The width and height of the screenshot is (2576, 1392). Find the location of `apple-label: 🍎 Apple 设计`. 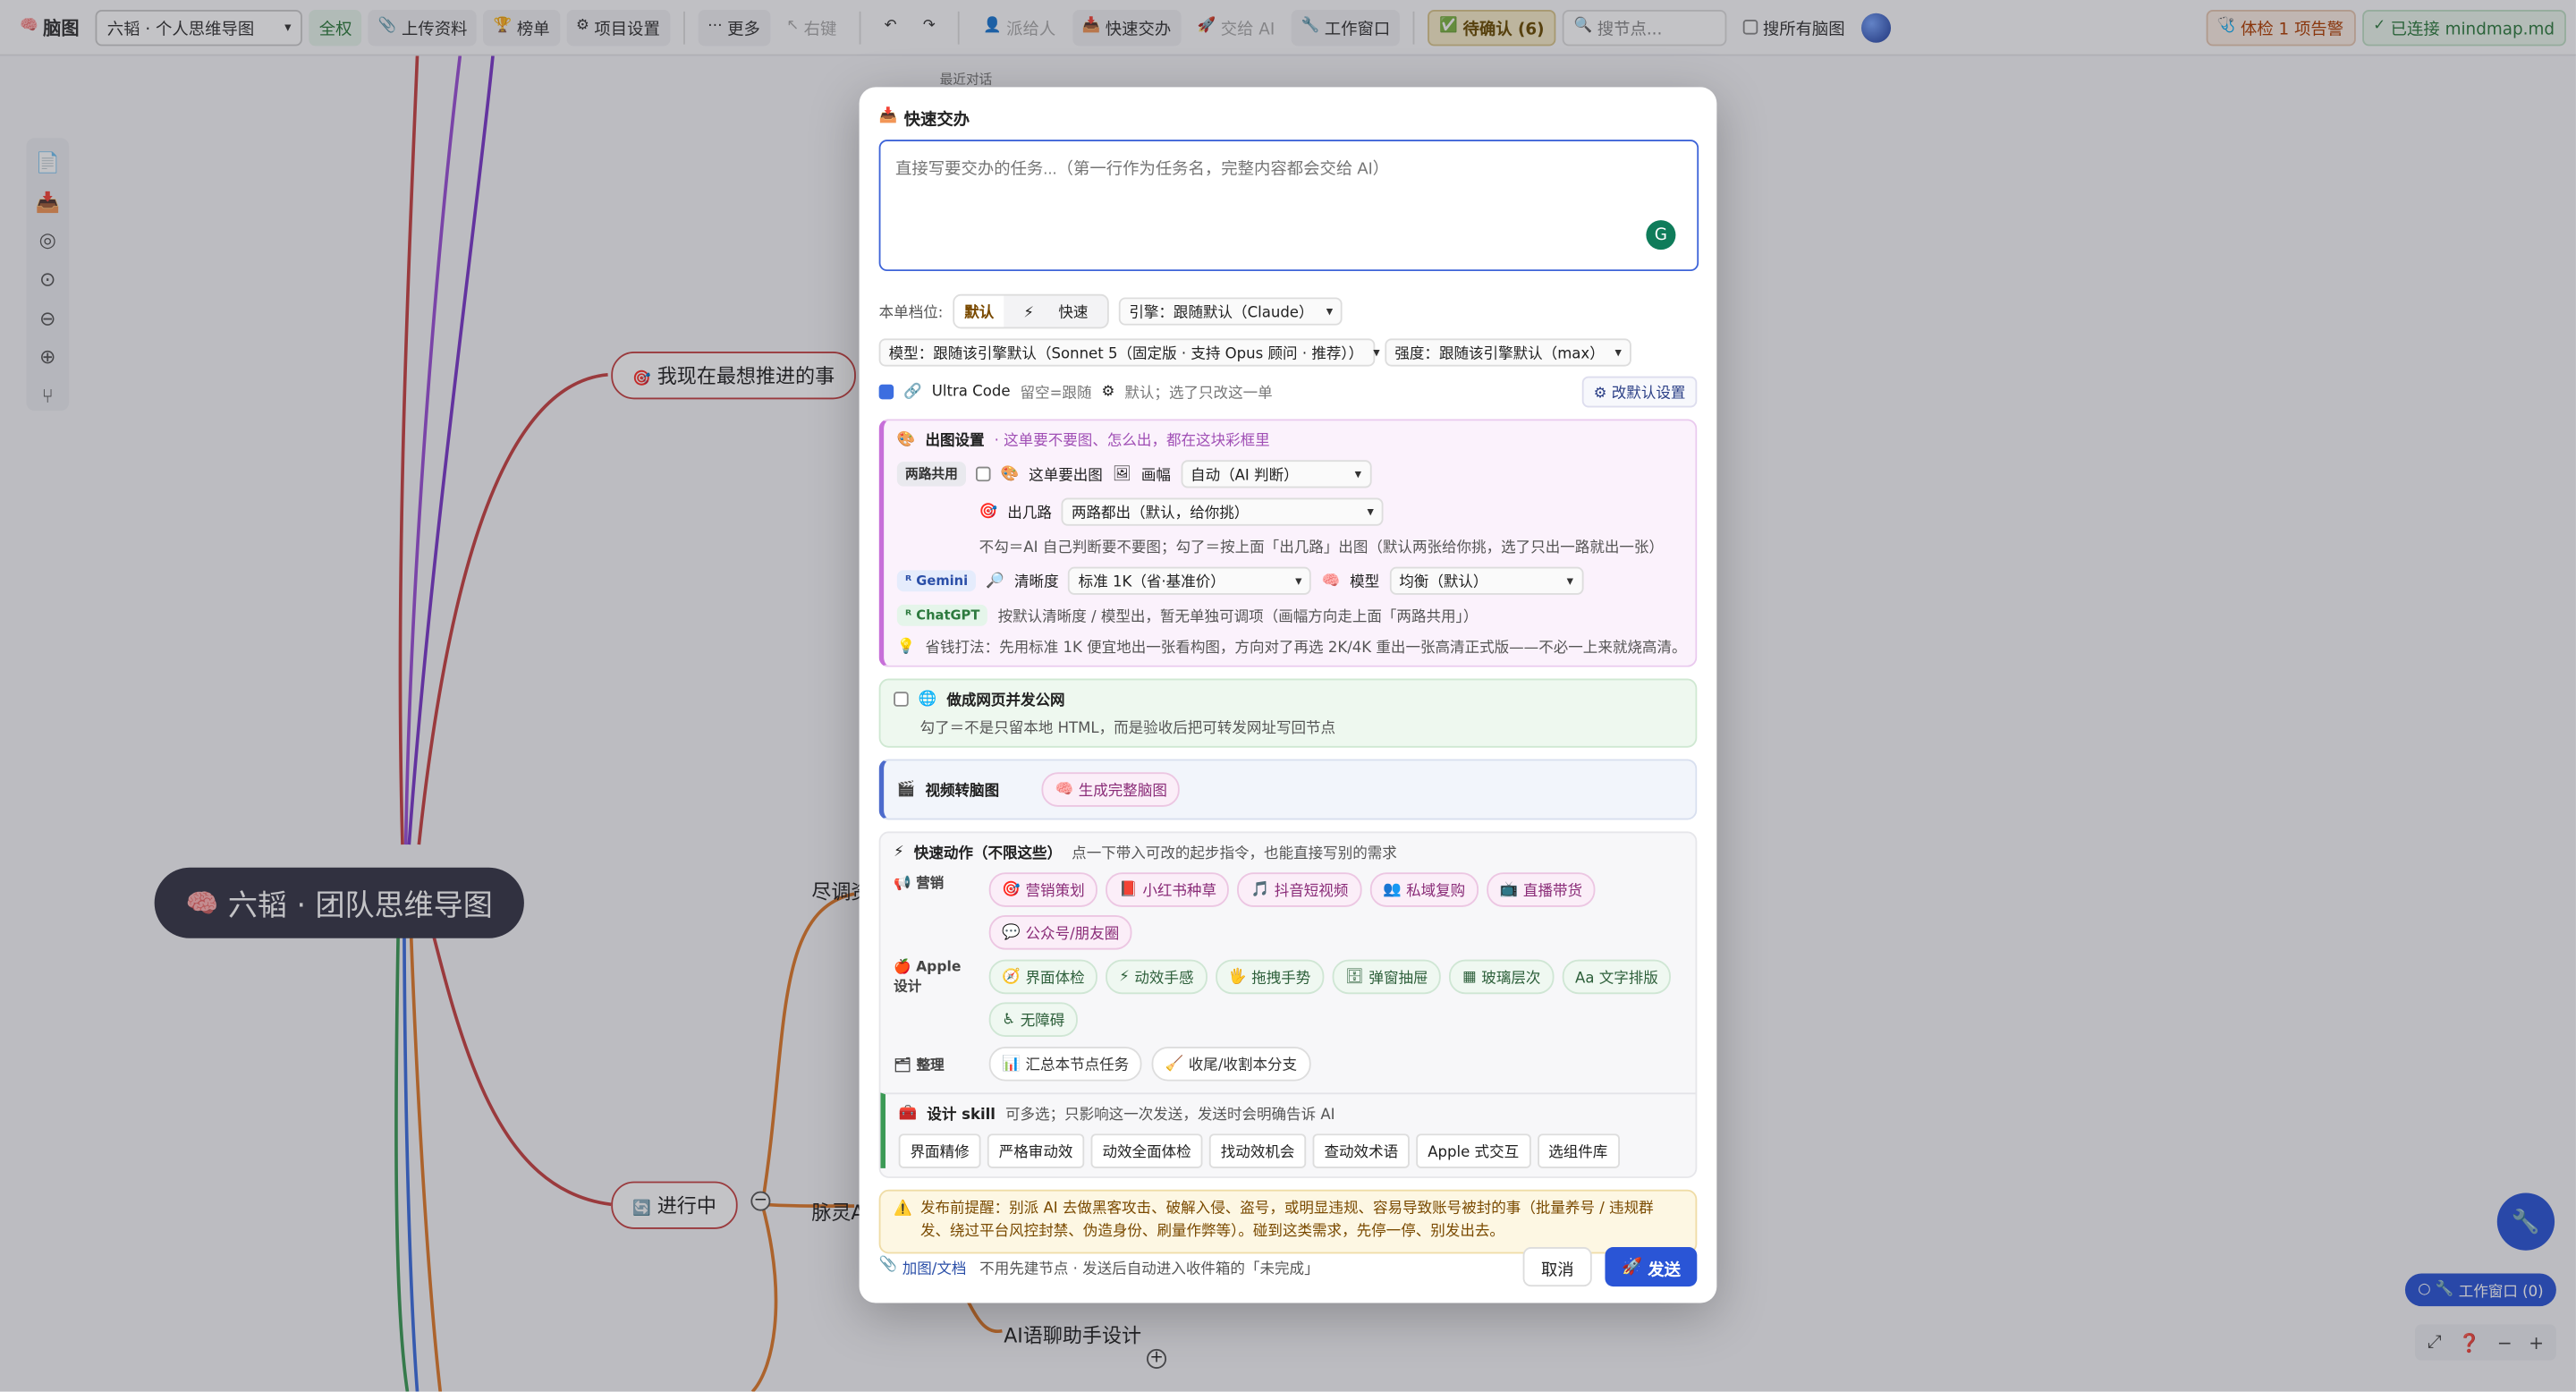

apple-label: 🍎 Apple 设计 is located at coordinates (928, 978).